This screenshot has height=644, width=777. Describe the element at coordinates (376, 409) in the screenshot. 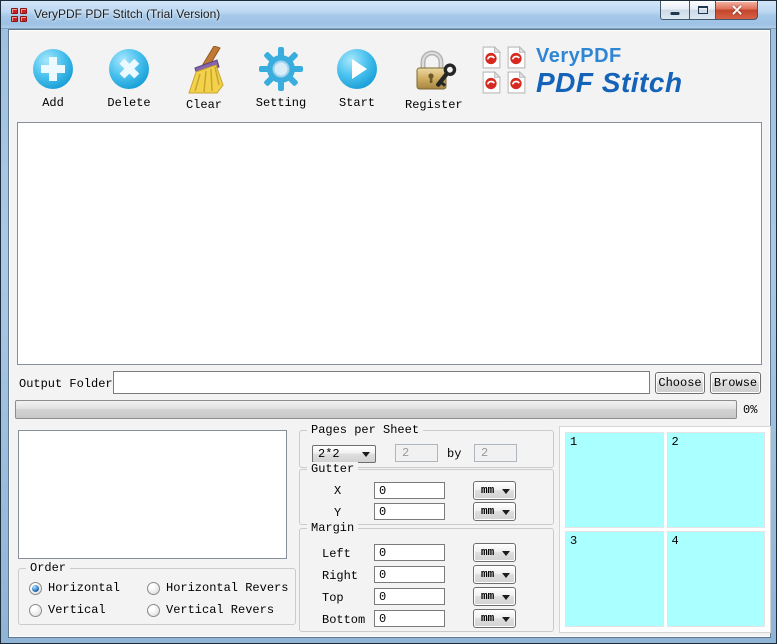

I see `progress-bar` at that location.